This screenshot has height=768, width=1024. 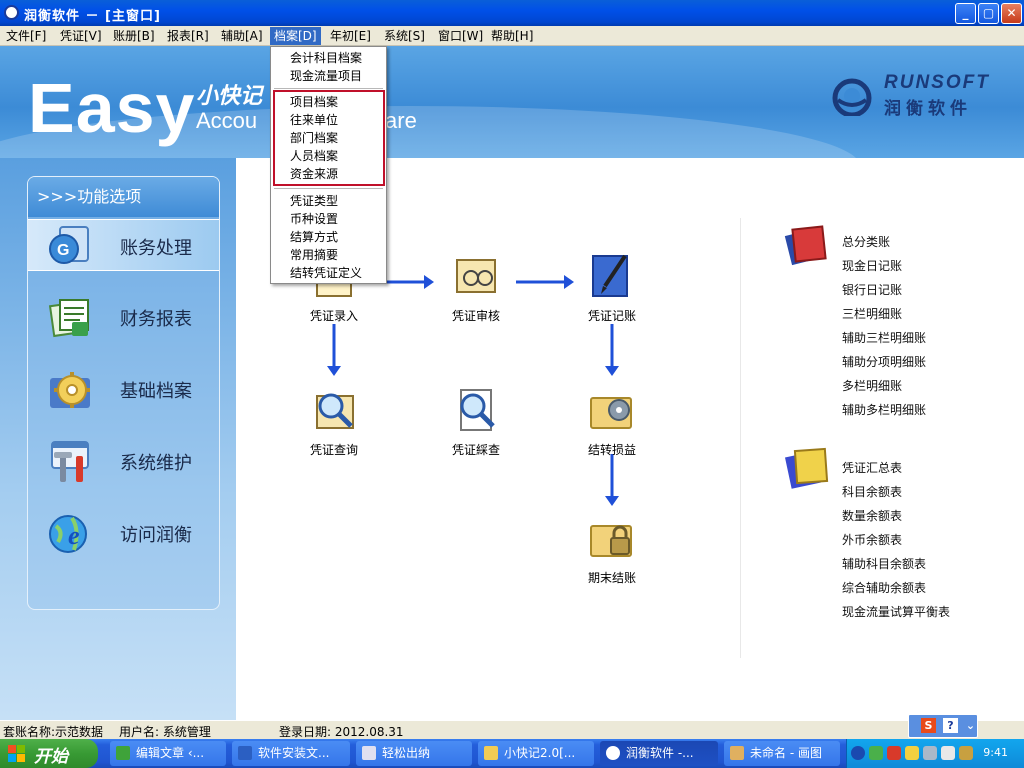 I want to click on report-link: 数量余额表, so click(x=896, y=516).